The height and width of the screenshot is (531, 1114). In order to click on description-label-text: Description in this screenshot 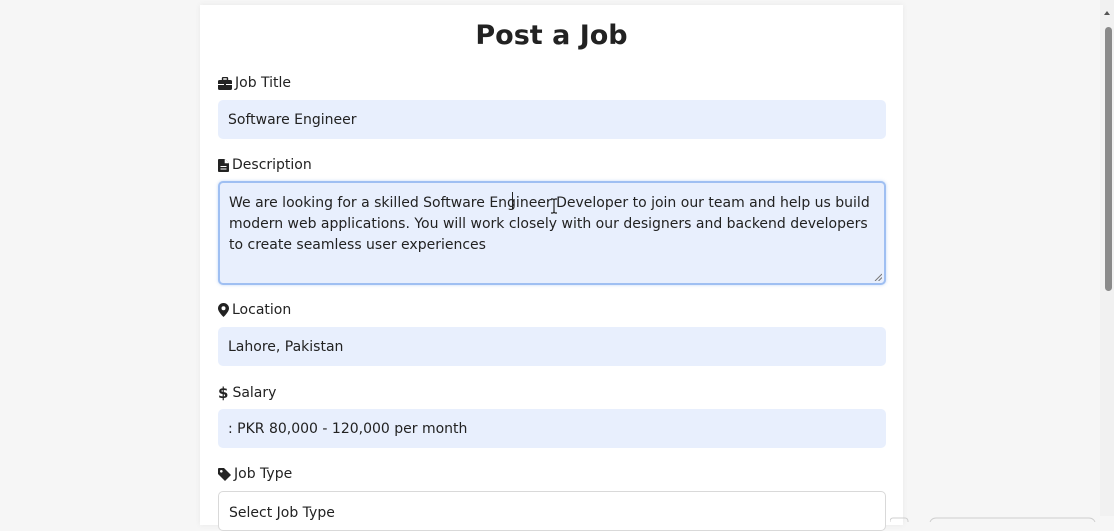, I will do `click(272, 165)`.